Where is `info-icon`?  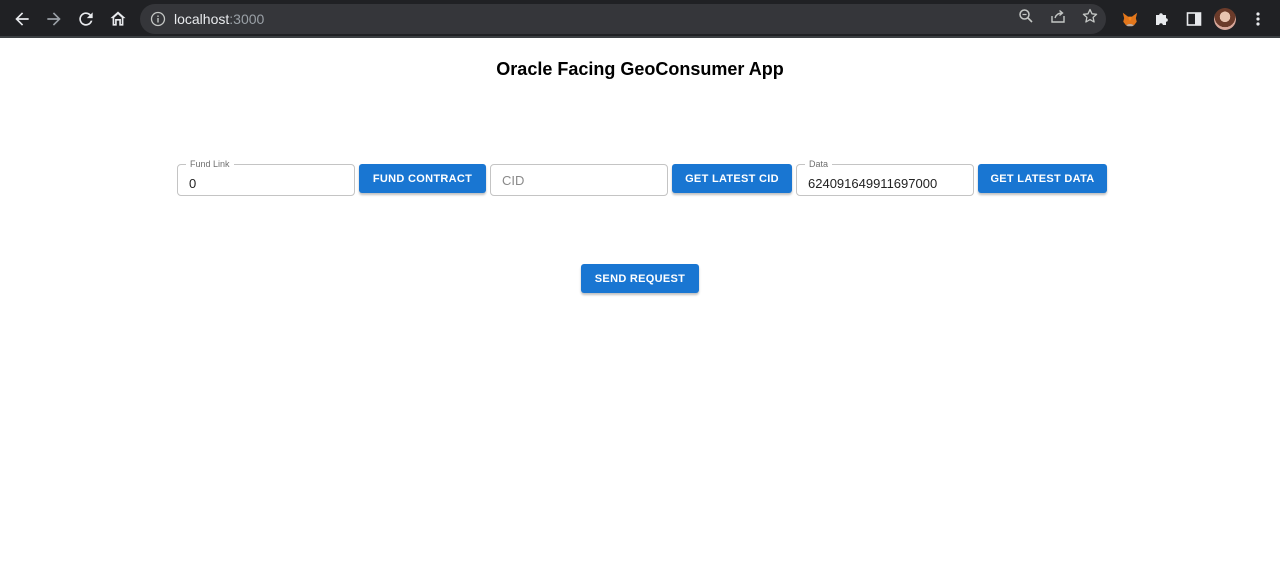 info-icon is located at coordinates (158, 19).